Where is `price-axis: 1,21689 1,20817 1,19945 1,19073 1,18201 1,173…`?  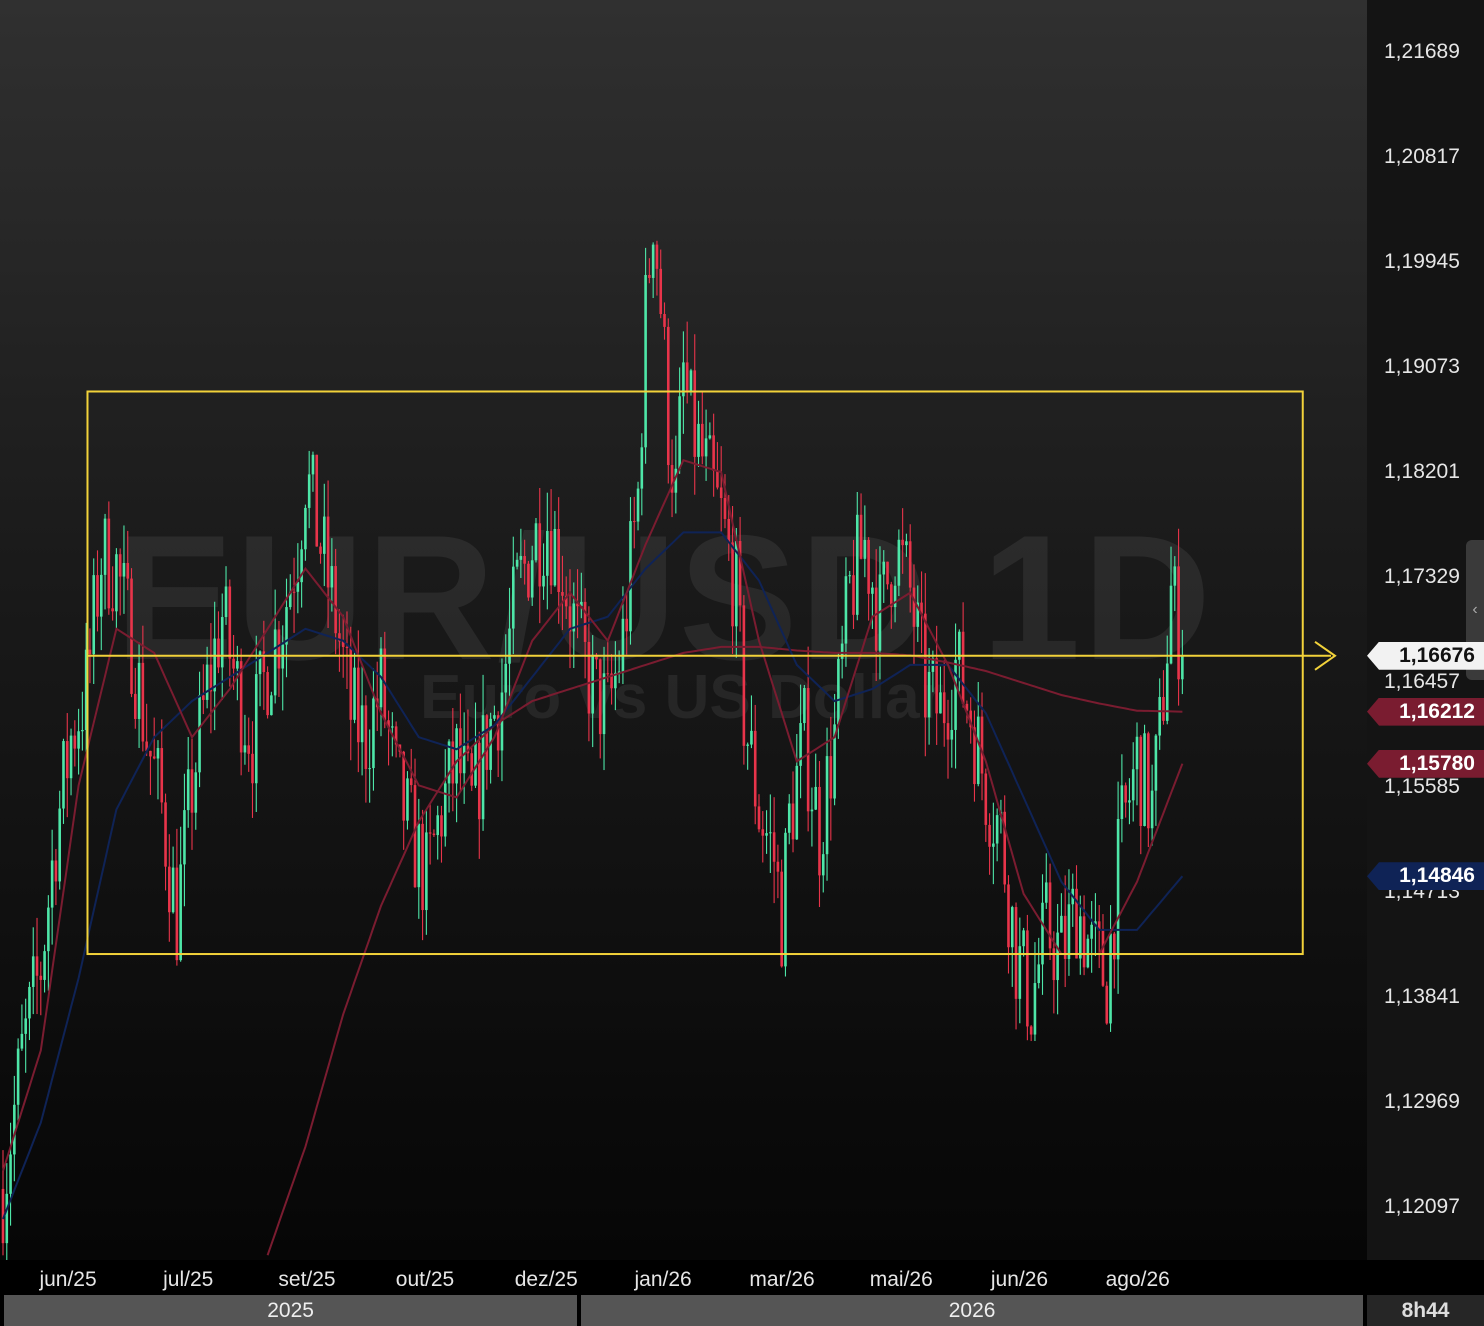 price-axis: 1,21689 1,20817 1,19945 1,19073 1,18201 1,173… is located at coordinates (1425, 630).